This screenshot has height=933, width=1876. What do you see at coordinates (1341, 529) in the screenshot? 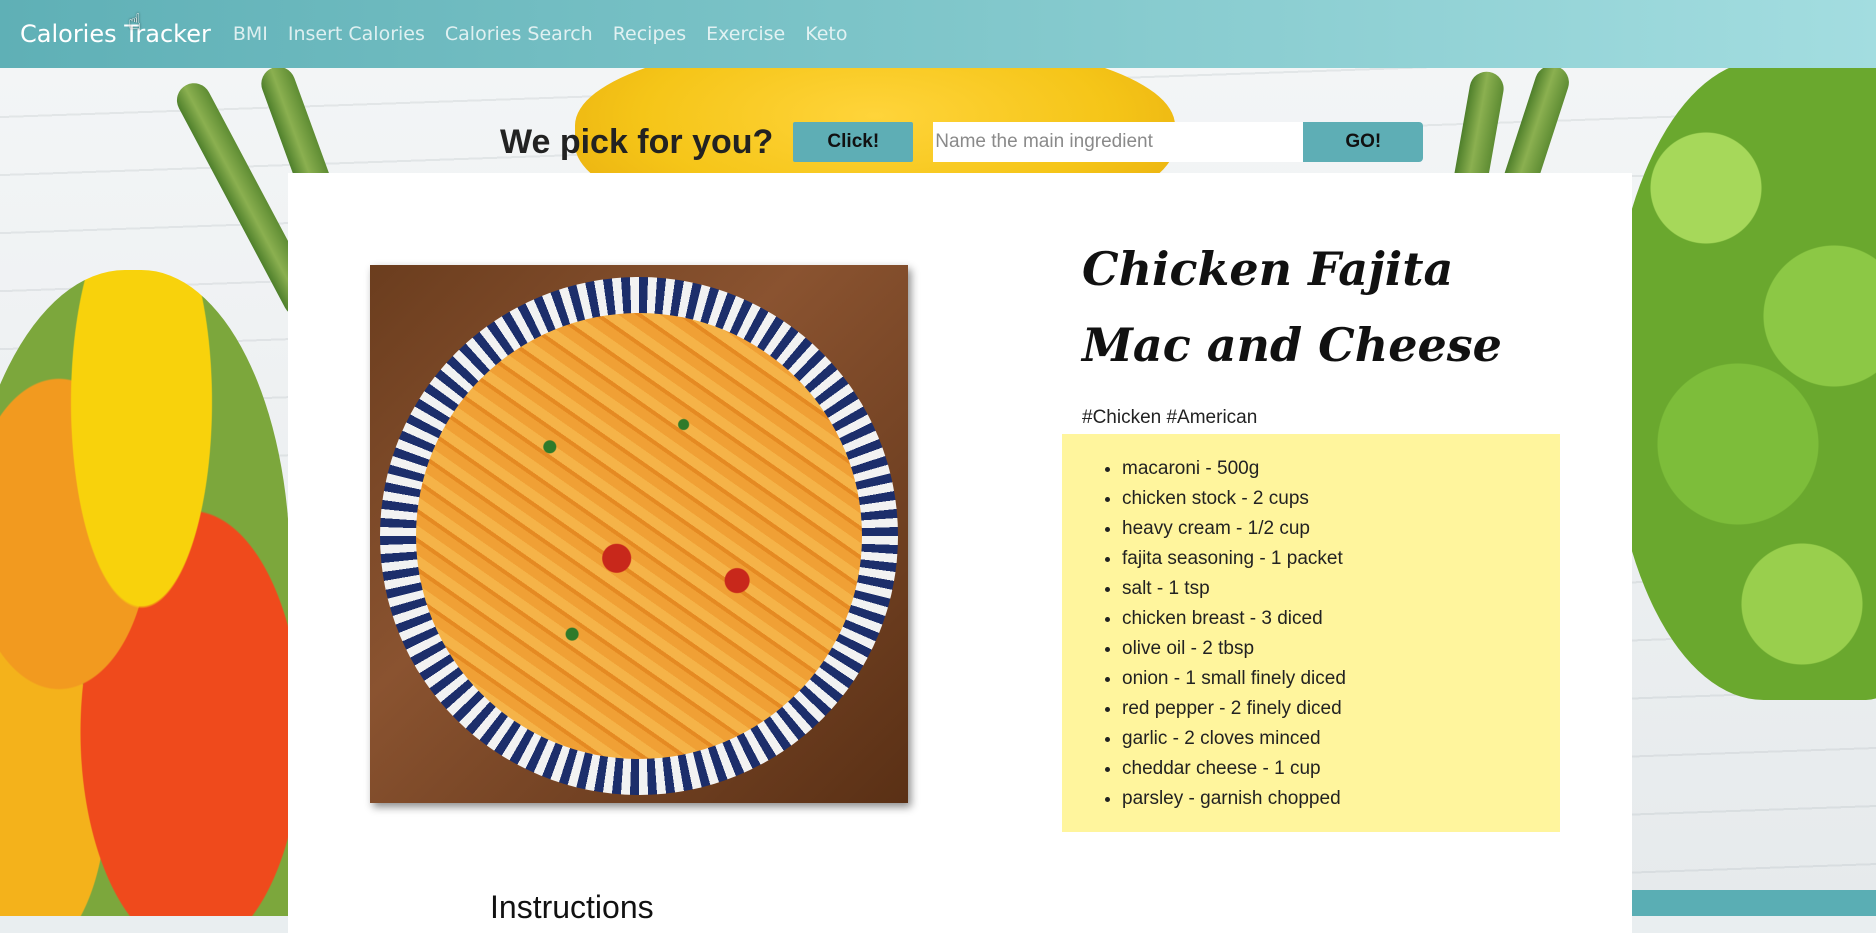
I see `ingredient-item: heavy cream - 1/2 cup` at bounding box center [1341, 529].